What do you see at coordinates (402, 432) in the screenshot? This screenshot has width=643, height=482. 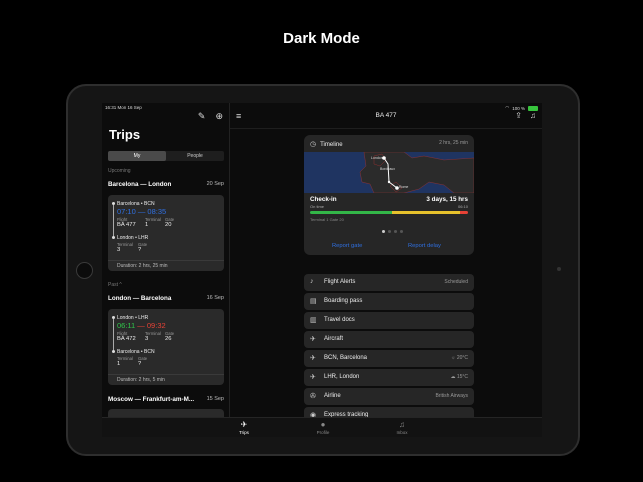 I see `tab-label: Inbox` at bounding box center [402, 432].